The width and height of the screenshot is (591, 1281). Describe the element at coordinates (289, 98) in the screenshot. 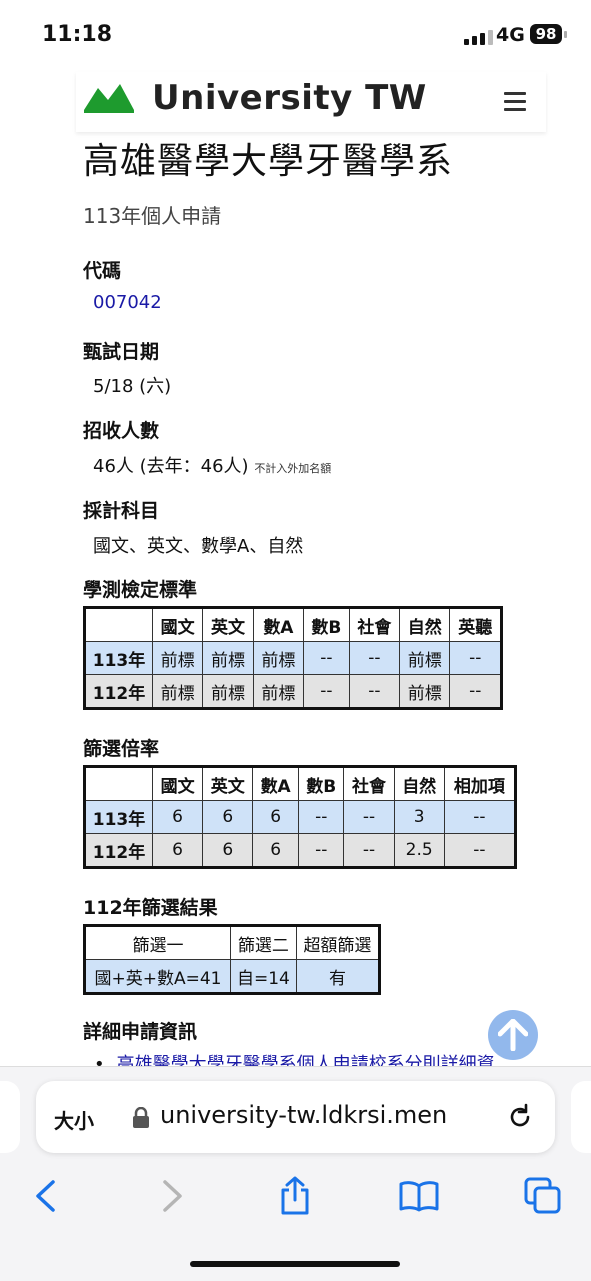

I see `site-title: University TW` at that location.